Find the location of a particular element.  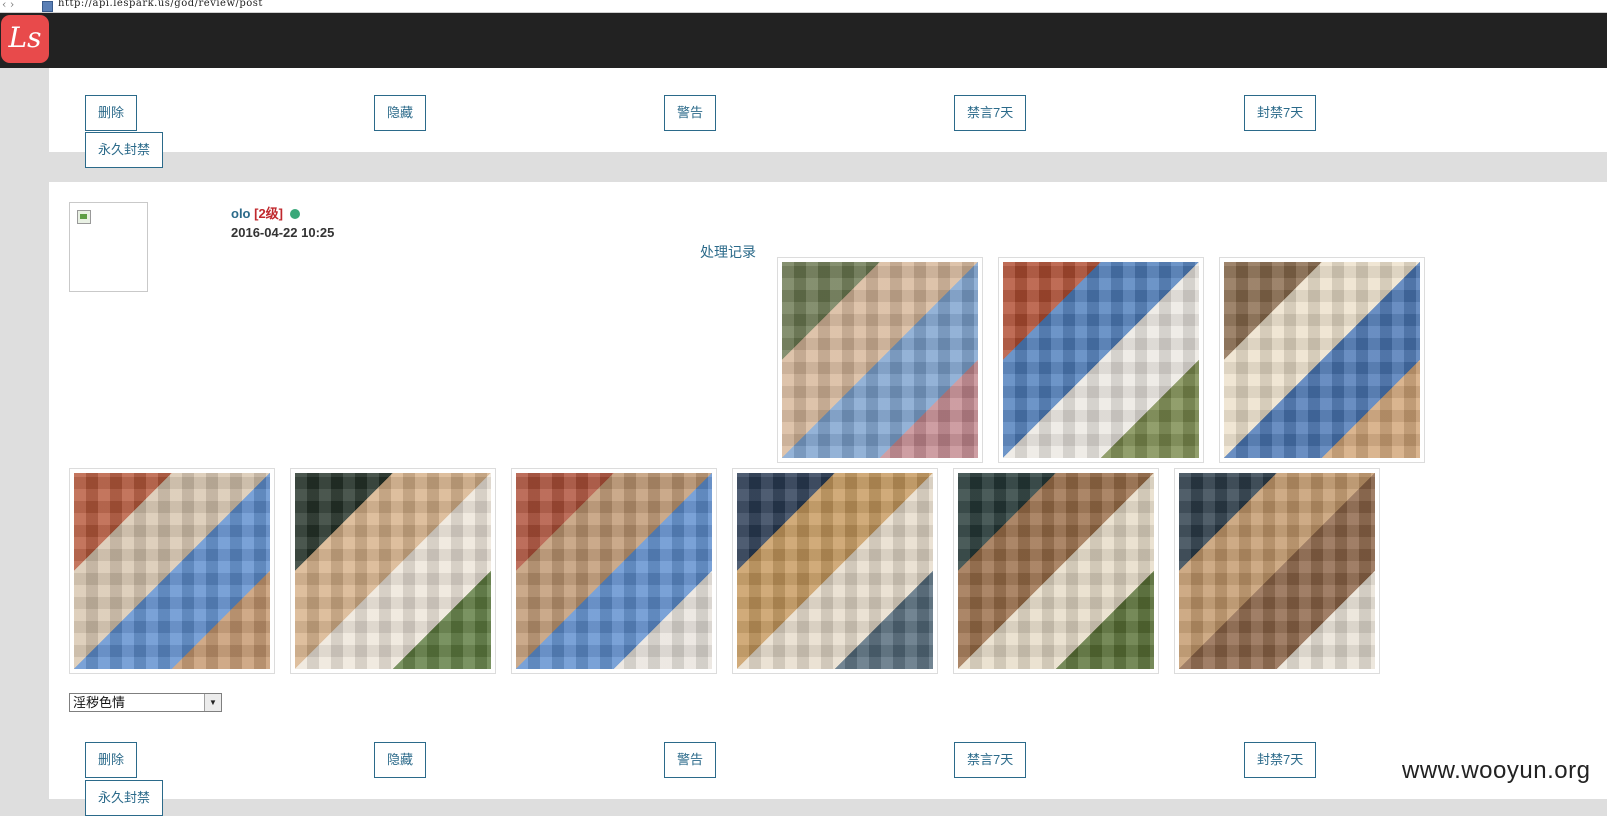

dropdown-arrow-icon: ▼ is located at coordinates (212, 702).